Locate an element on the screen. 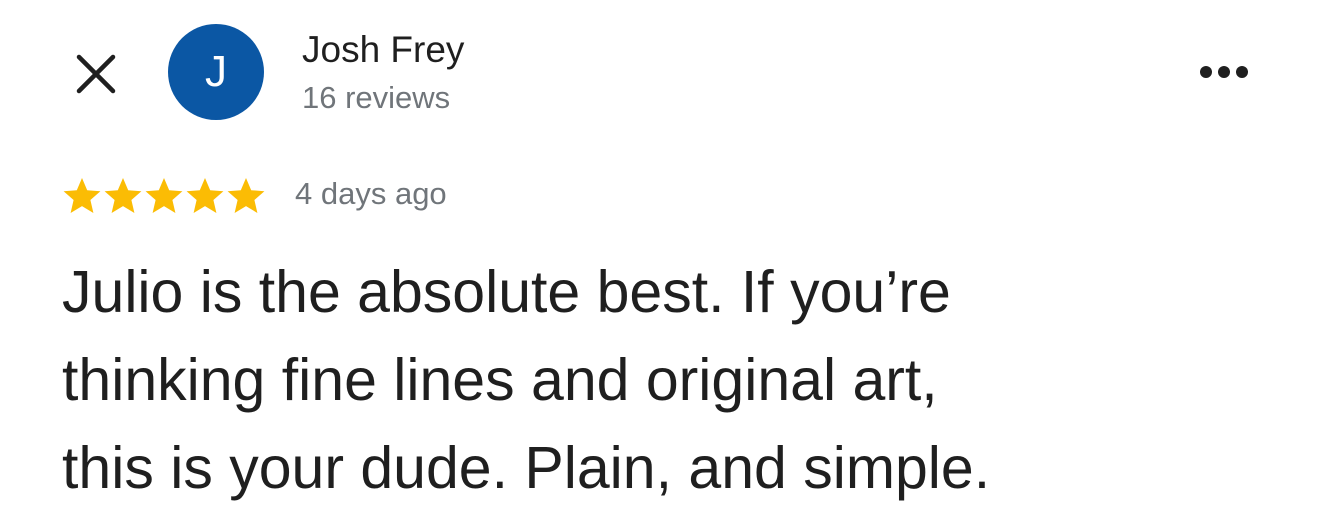  review-count: 16 reviews is located at coordinates (376, 97).